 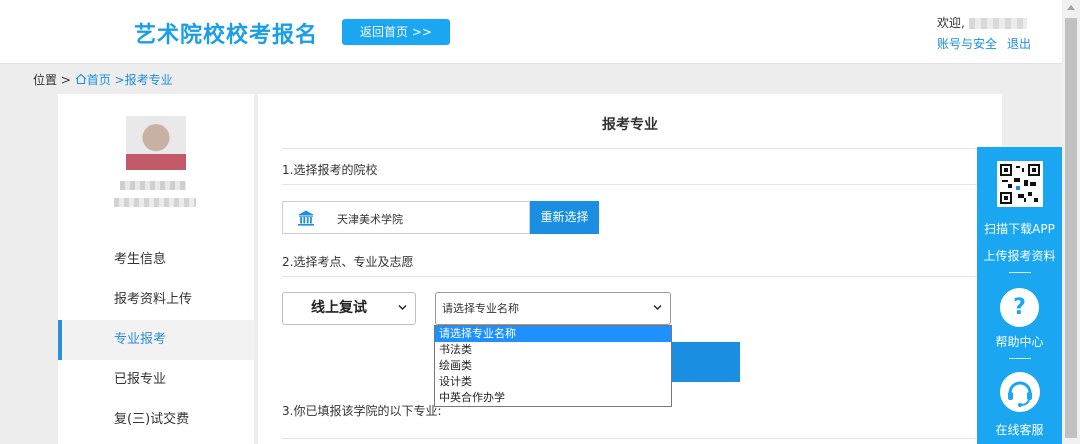 I want to click on breadcrumb-home-link: 首页, so click(x=95, y=80).